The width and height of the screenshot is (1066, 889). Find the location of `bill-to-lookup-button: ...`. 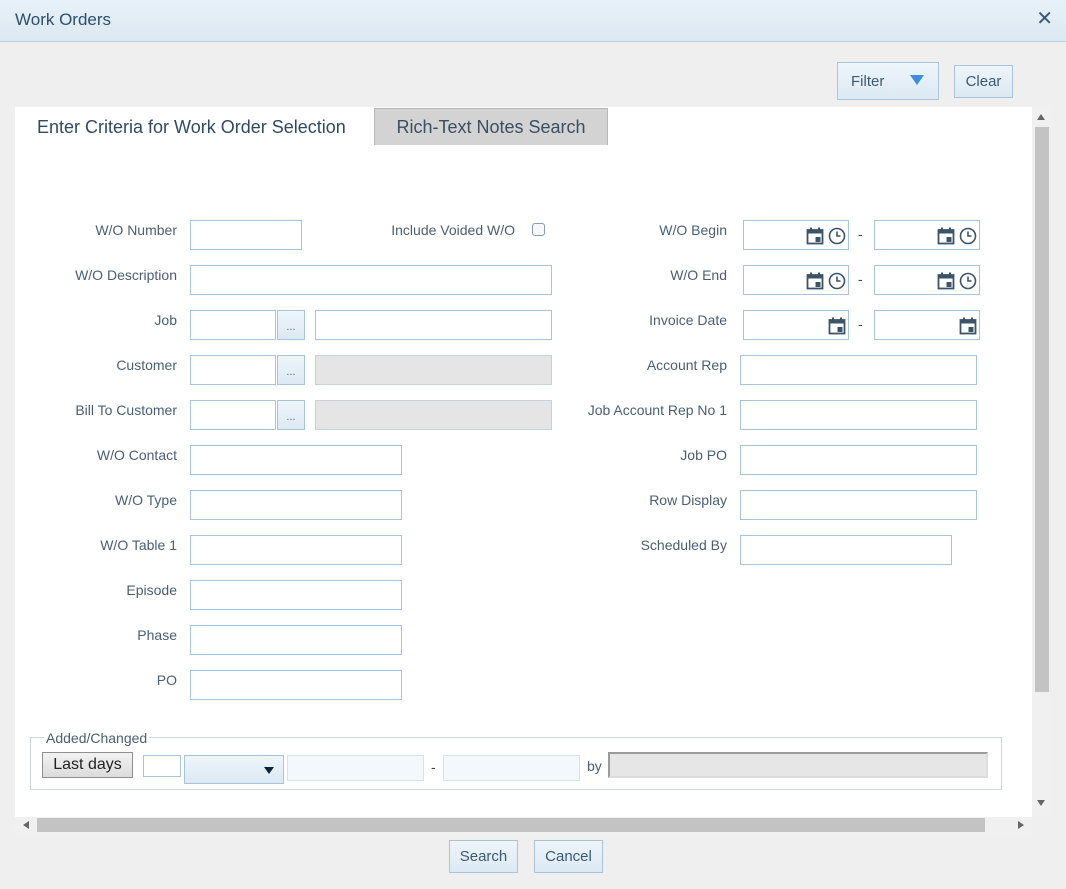

bill-to-lookup-button: ... is located at coordinates (291, 415).